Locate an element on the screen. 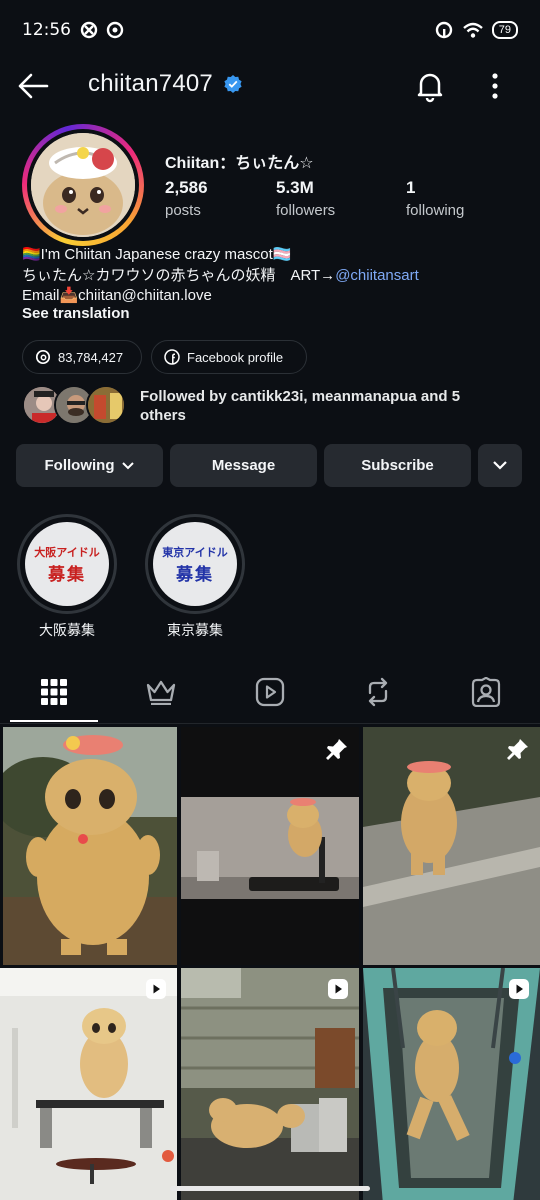  sync-icon is located at coordinates (115, 30).